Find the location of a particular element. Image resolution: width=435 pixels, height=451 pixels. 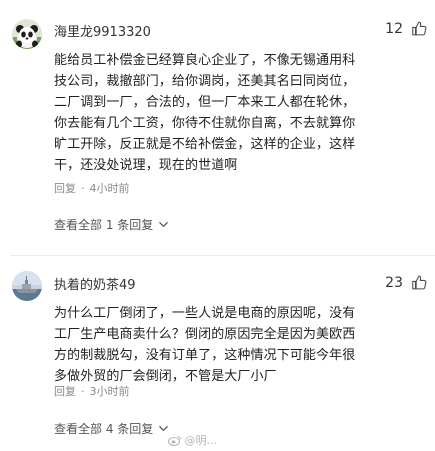

comment-text-line: 能给员工补偿金已经算良心企业了，不像无锡通用科 is located at coordinates (205, 60).